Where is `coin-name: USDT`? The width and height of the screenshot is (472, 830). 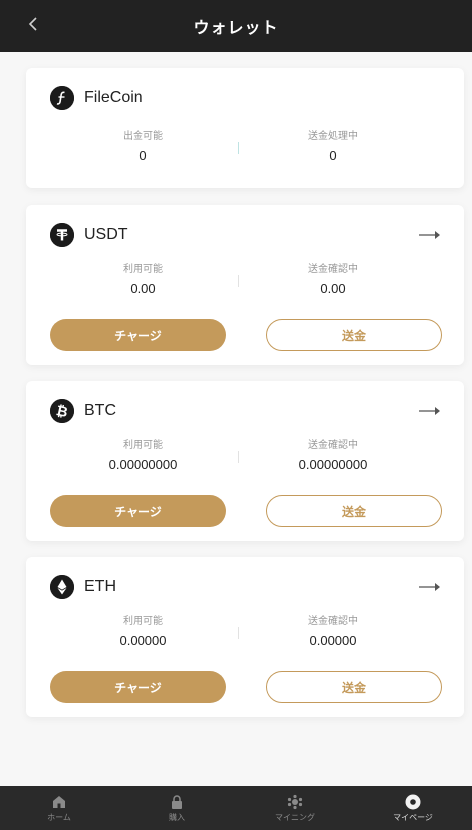
coin-name: USDT is located at coordinates (106, 234).